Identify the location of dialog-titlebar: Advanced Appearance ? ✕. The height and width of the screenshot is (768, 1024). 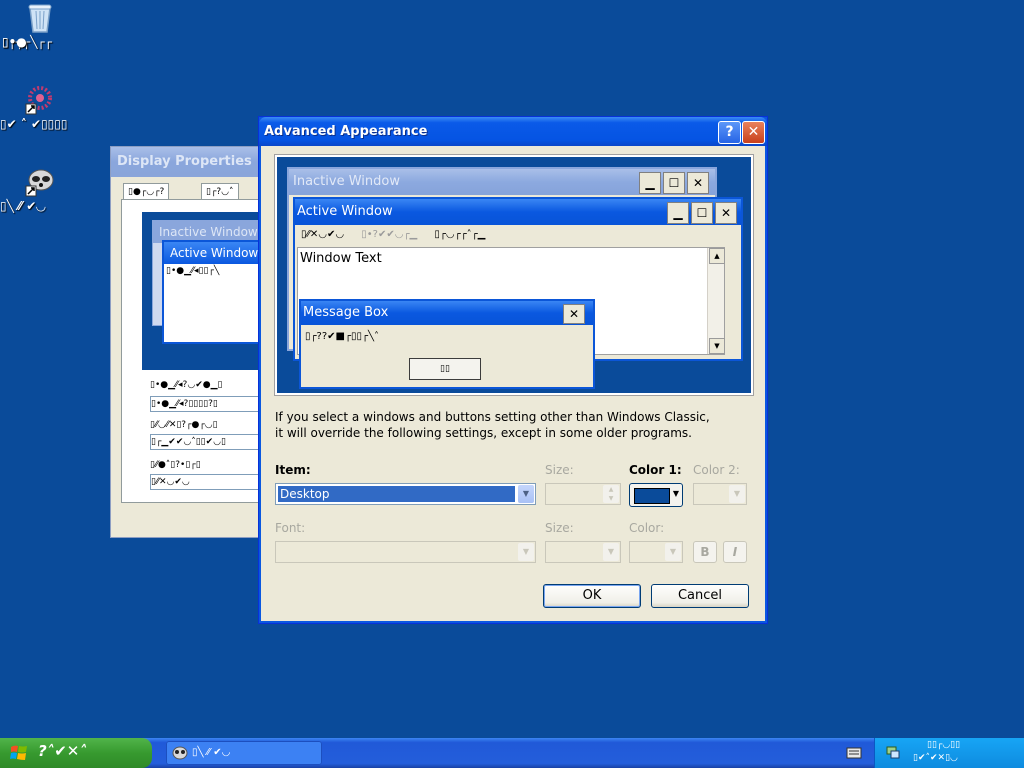
(513, 131).